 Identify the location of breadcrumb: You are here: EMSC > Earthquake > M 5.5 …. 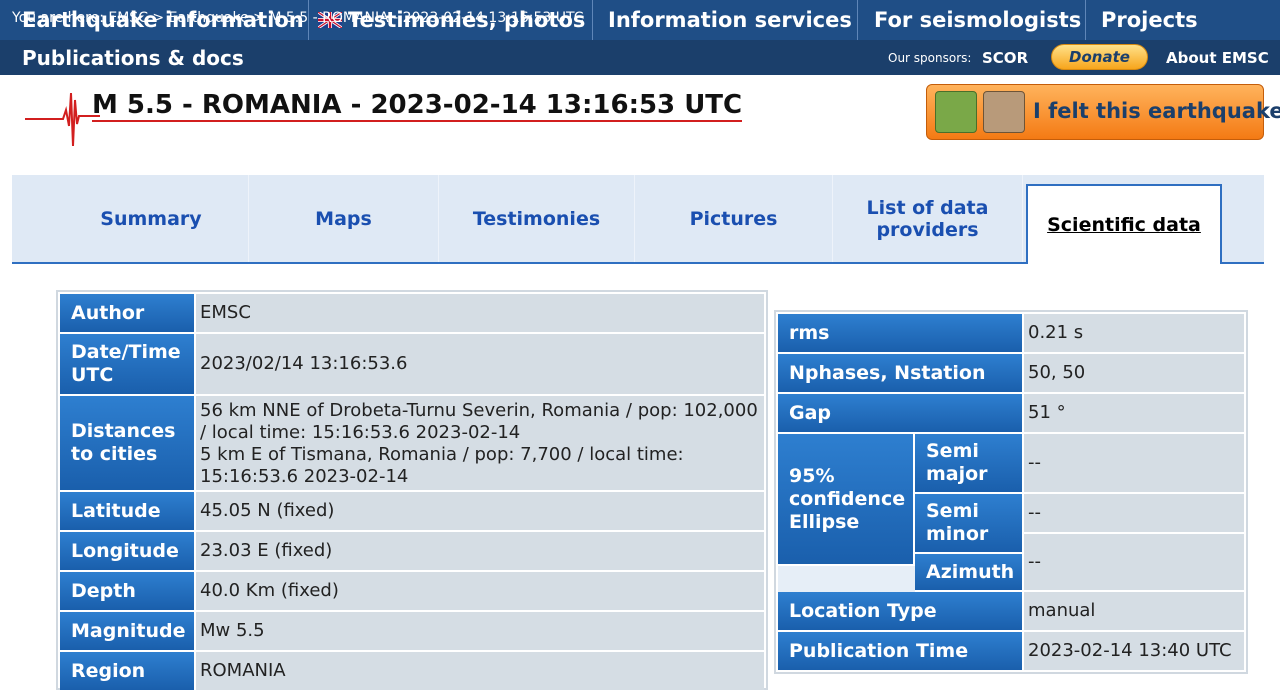
(298, 18).